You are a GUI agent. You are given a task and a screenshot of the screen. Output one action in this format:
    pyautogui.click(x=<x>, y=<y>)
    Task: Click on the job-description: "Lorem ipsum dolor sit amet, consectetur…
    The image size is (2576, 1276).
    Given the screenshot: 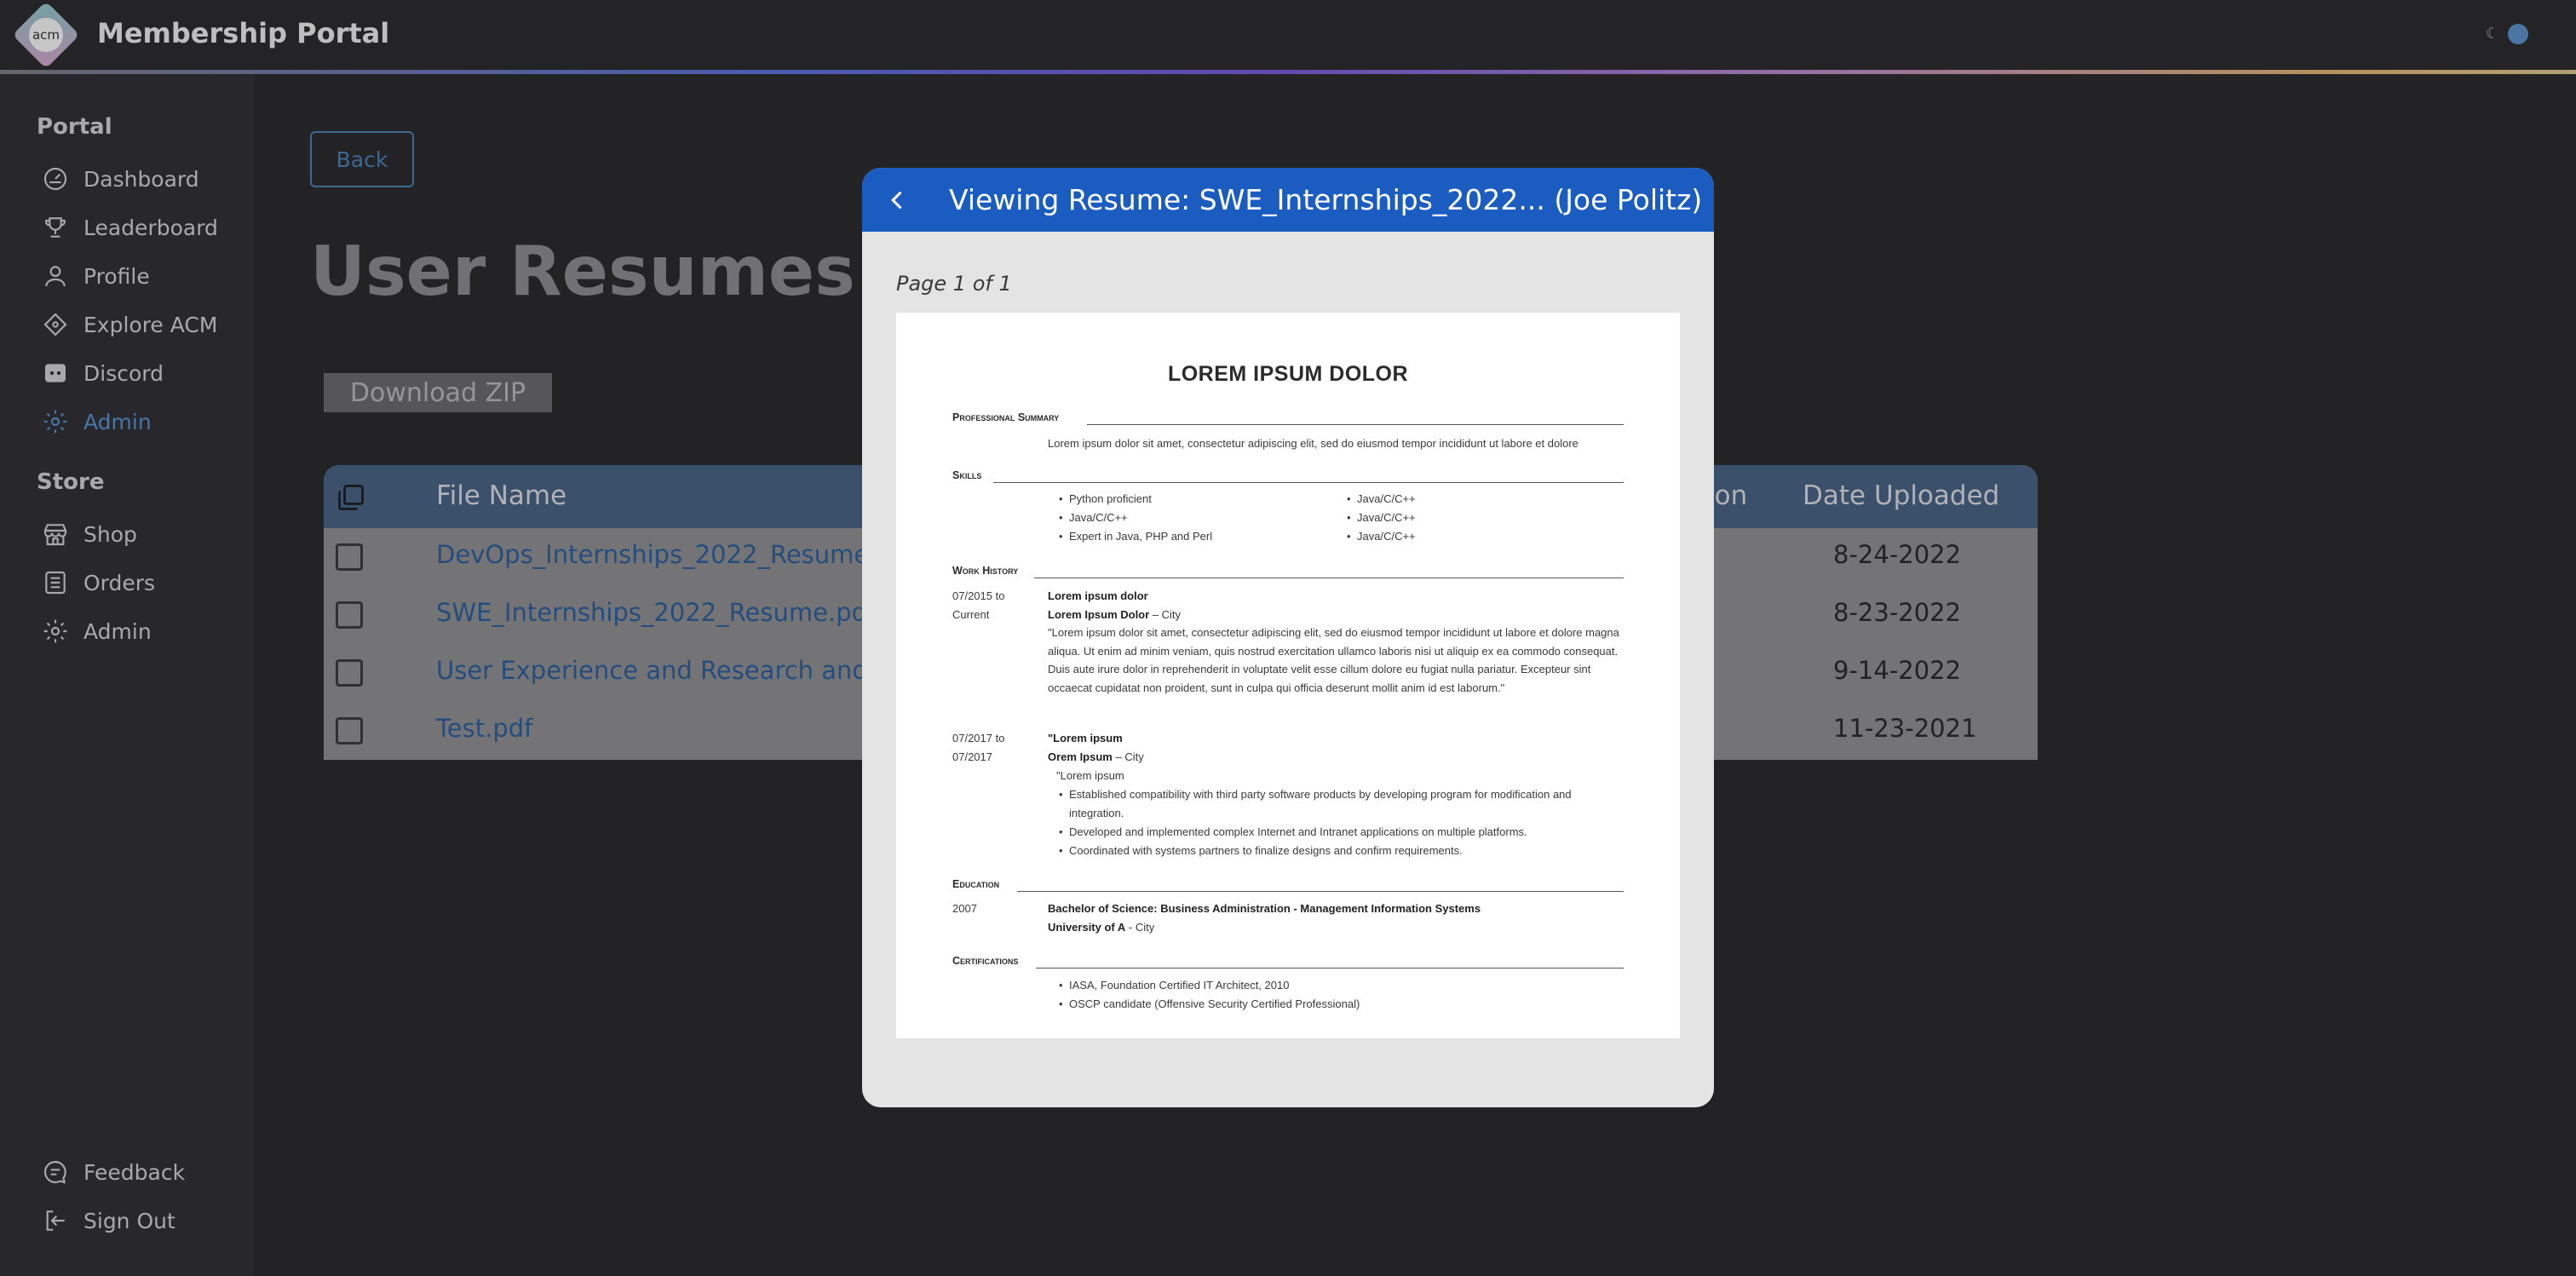 What is the action you would take?
    pyautogui.click(x=1334, y=660)
    